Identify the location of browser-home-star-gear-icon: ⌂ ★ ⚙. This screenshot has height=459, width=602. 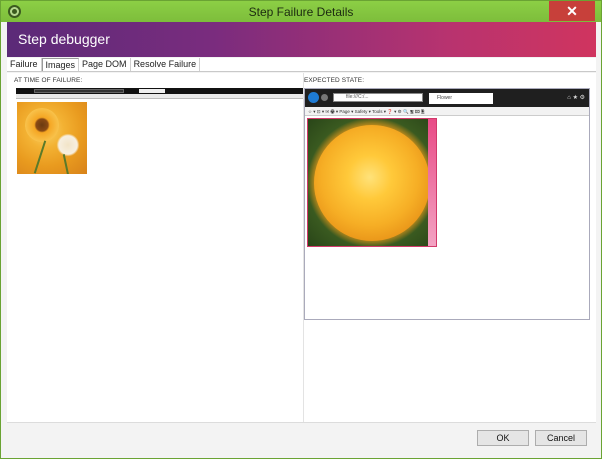
(576, 98).